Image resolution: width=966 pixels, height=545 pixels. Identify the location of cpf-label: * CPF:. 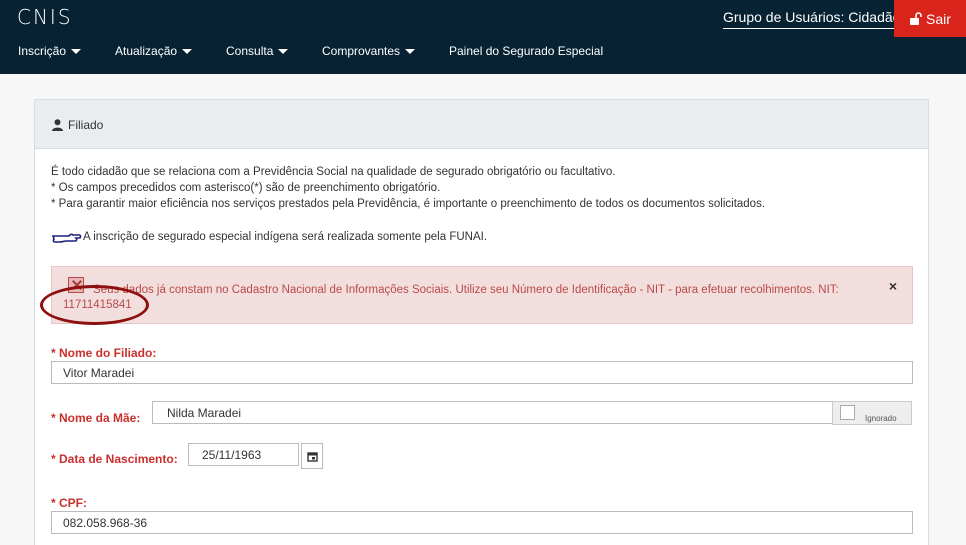
(69, 503).